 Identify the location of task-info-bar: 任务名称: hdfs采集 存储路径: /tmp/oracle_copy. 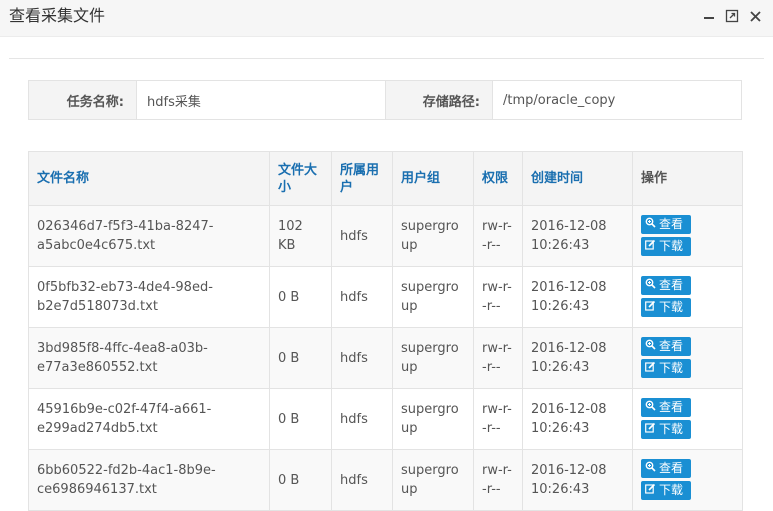
(385, 100).